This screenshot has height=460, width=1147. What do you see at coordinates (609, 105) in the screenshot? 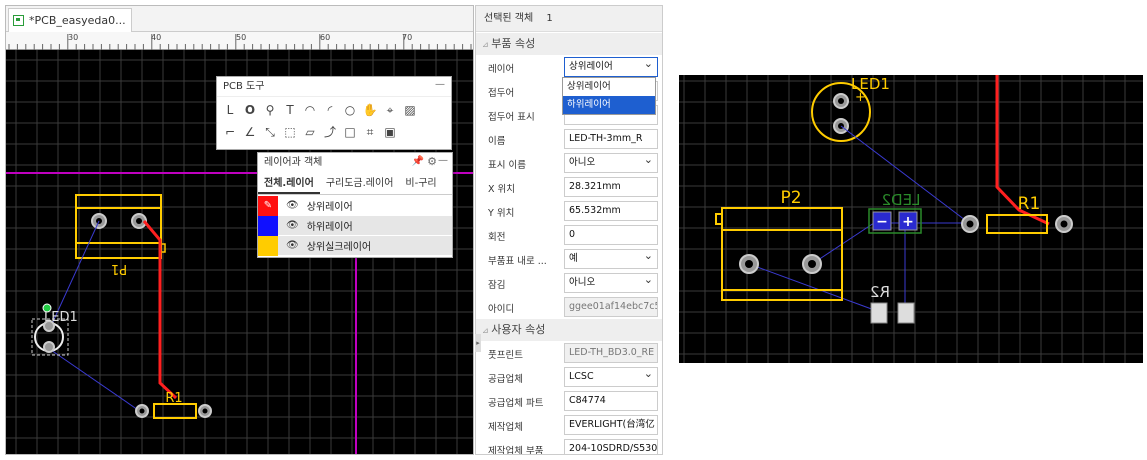
I see `dropdown-option: 하위레이어` at bounding box center [609, 105].